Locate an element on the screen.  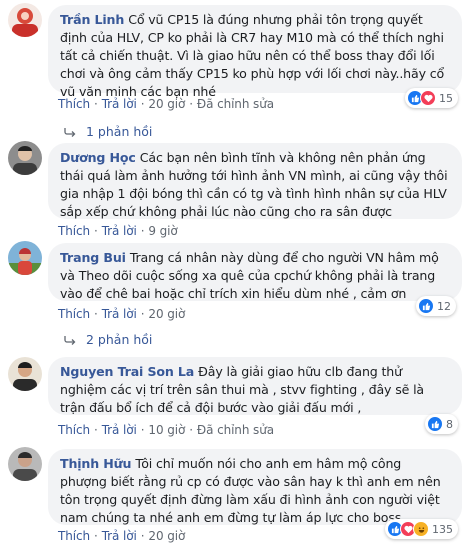
reaction-count: 135 is located at coordinates (442, 529).